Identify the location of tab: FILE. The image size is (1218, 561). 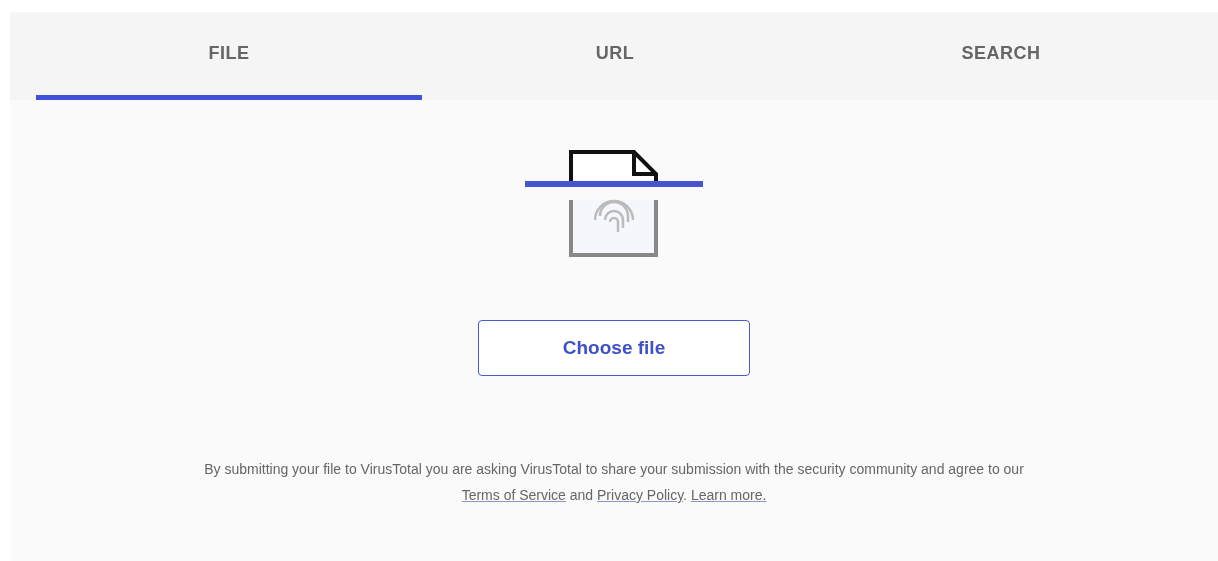
(229, 56).